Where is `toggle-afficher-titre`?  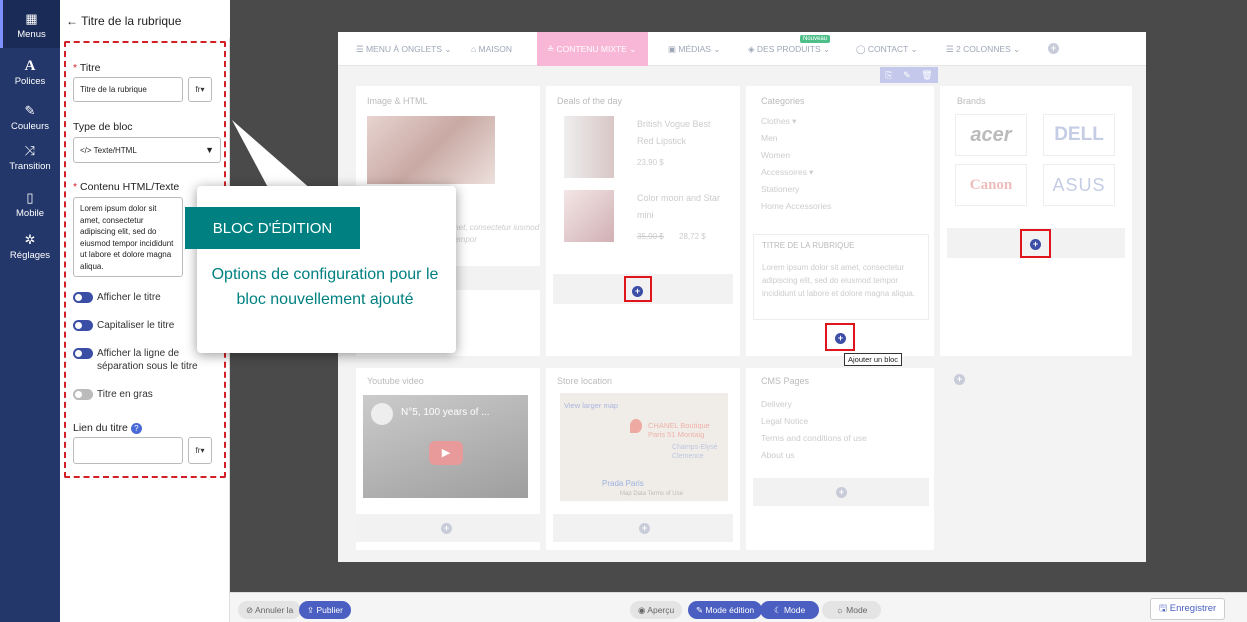
toggle-afficher-titre is located at coordinates (83, 297).